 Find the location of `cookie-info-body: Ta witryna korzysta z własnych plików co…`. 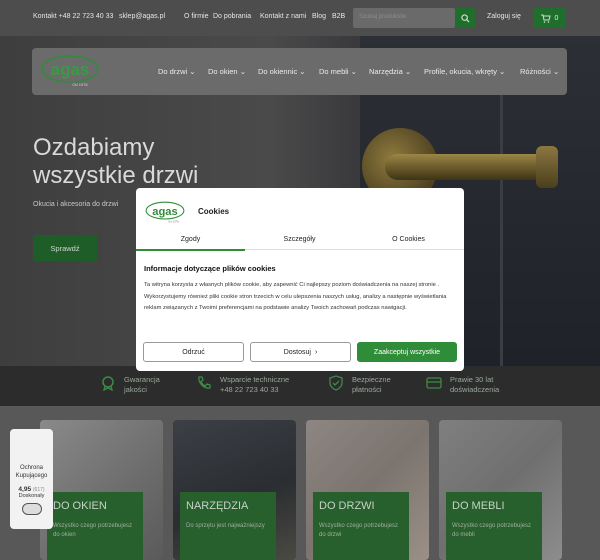

cookie-info-body: Ta witryna korzysta z własnych plików co… is located at coordinates (295, 296).